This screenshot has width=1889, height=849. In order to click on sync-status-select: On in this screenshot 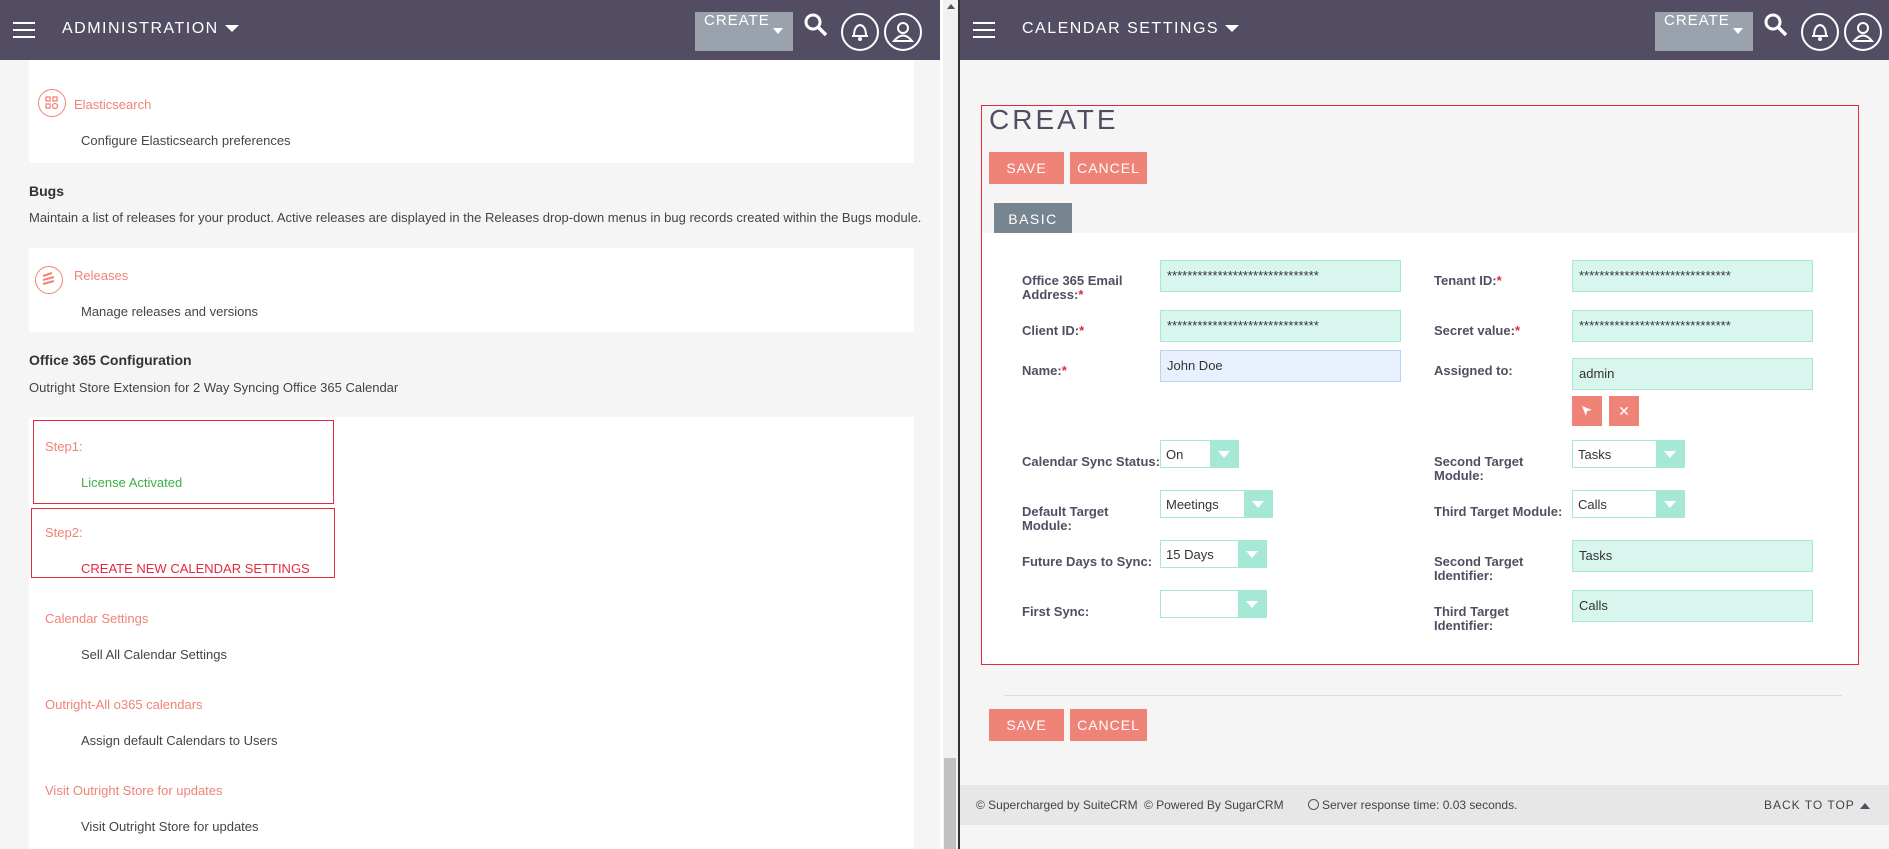, I will do `click(1199, 454)`.